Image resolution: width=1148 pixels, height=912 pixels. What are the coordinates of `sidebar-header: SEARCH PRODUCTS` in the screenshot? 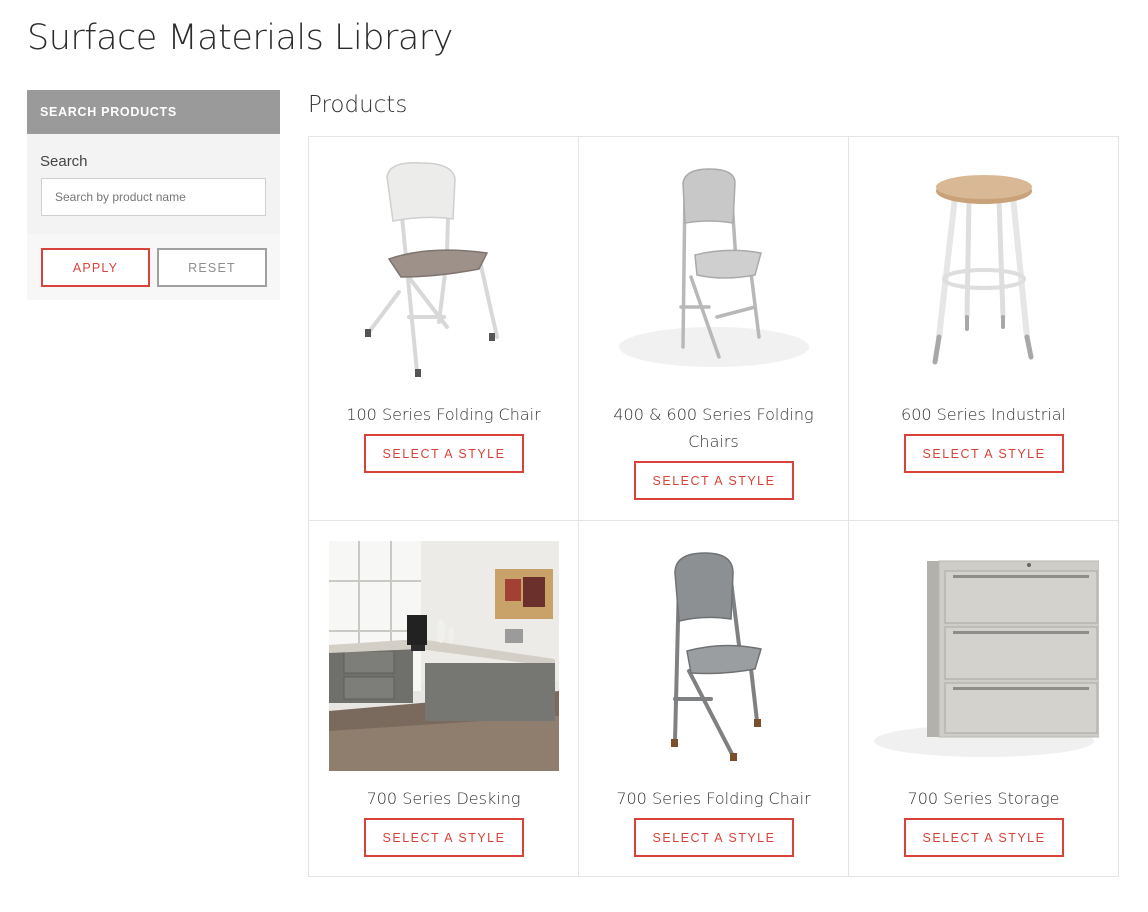 It's located at (153, 112).